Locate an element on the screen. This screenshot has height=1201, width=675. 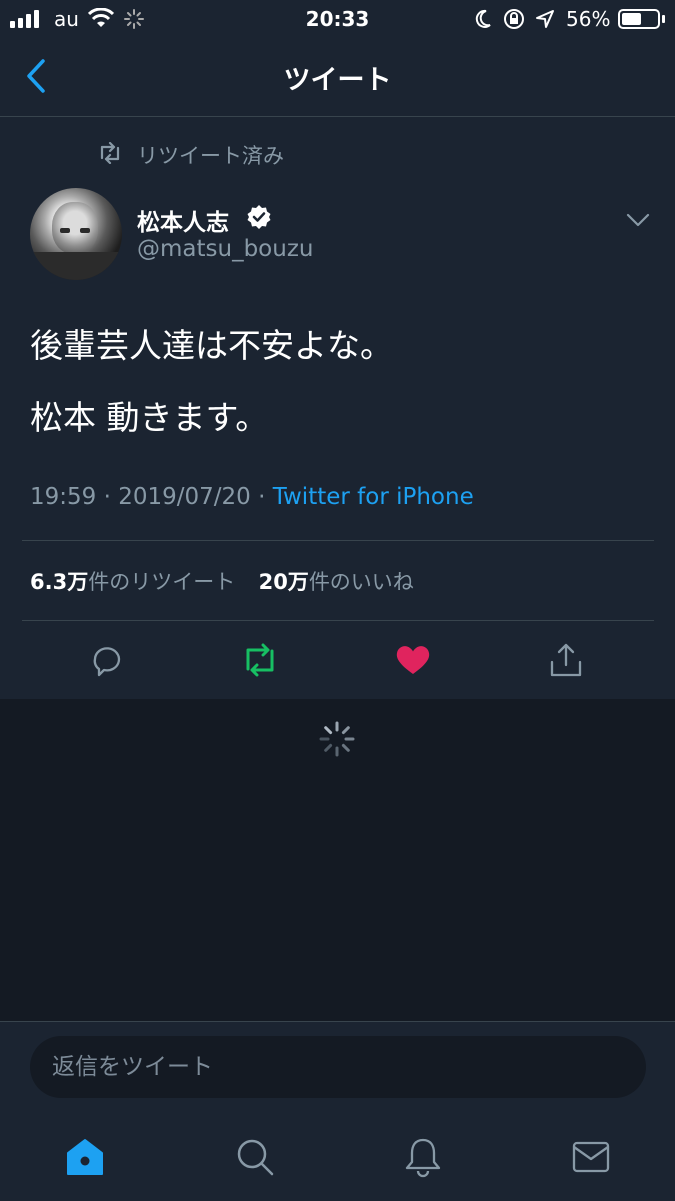
mail-icon is located at coordinates (591, 1157).